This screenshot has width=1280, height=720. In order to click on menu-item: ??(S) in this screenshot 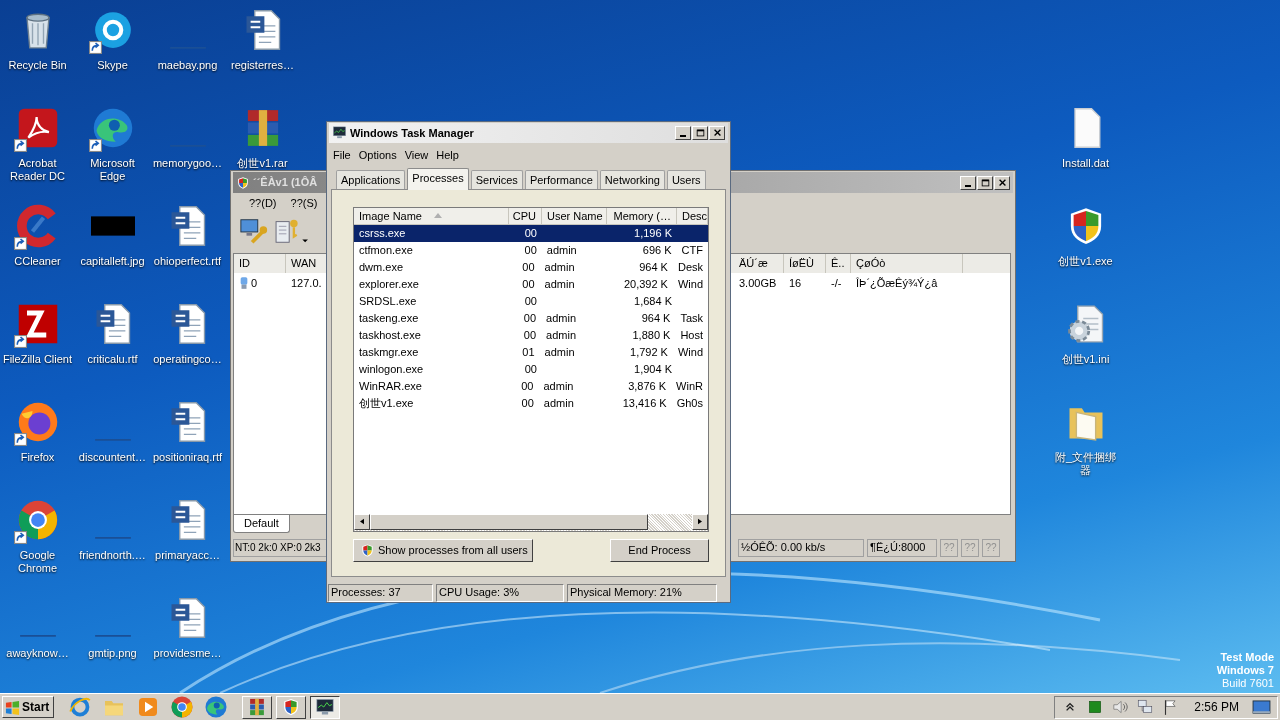, I will do `click(304, 203)`.